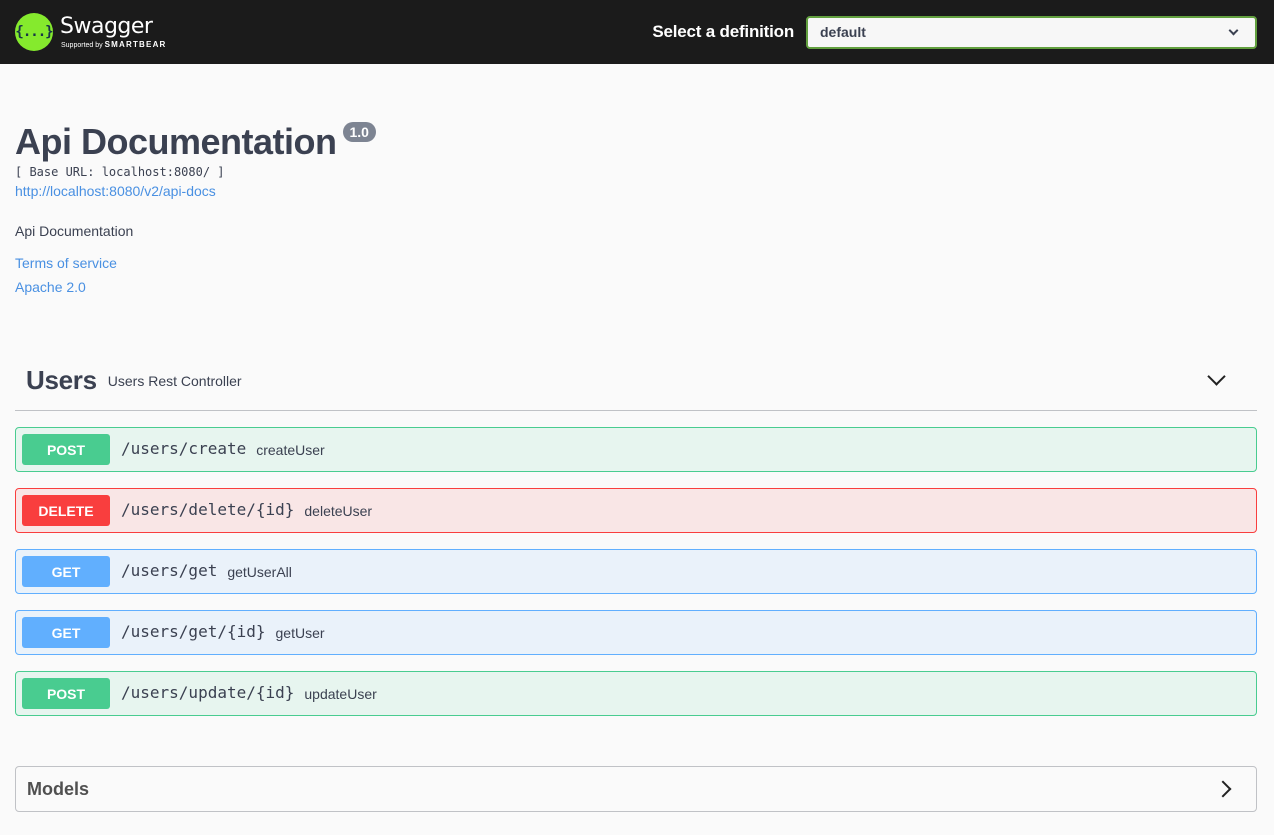 Image resolution: width=1274 pixels, height=835 pixels. Describe the element at coordinates (843, 32) in the screenshot. I see `definition-select-value: default` at that location.